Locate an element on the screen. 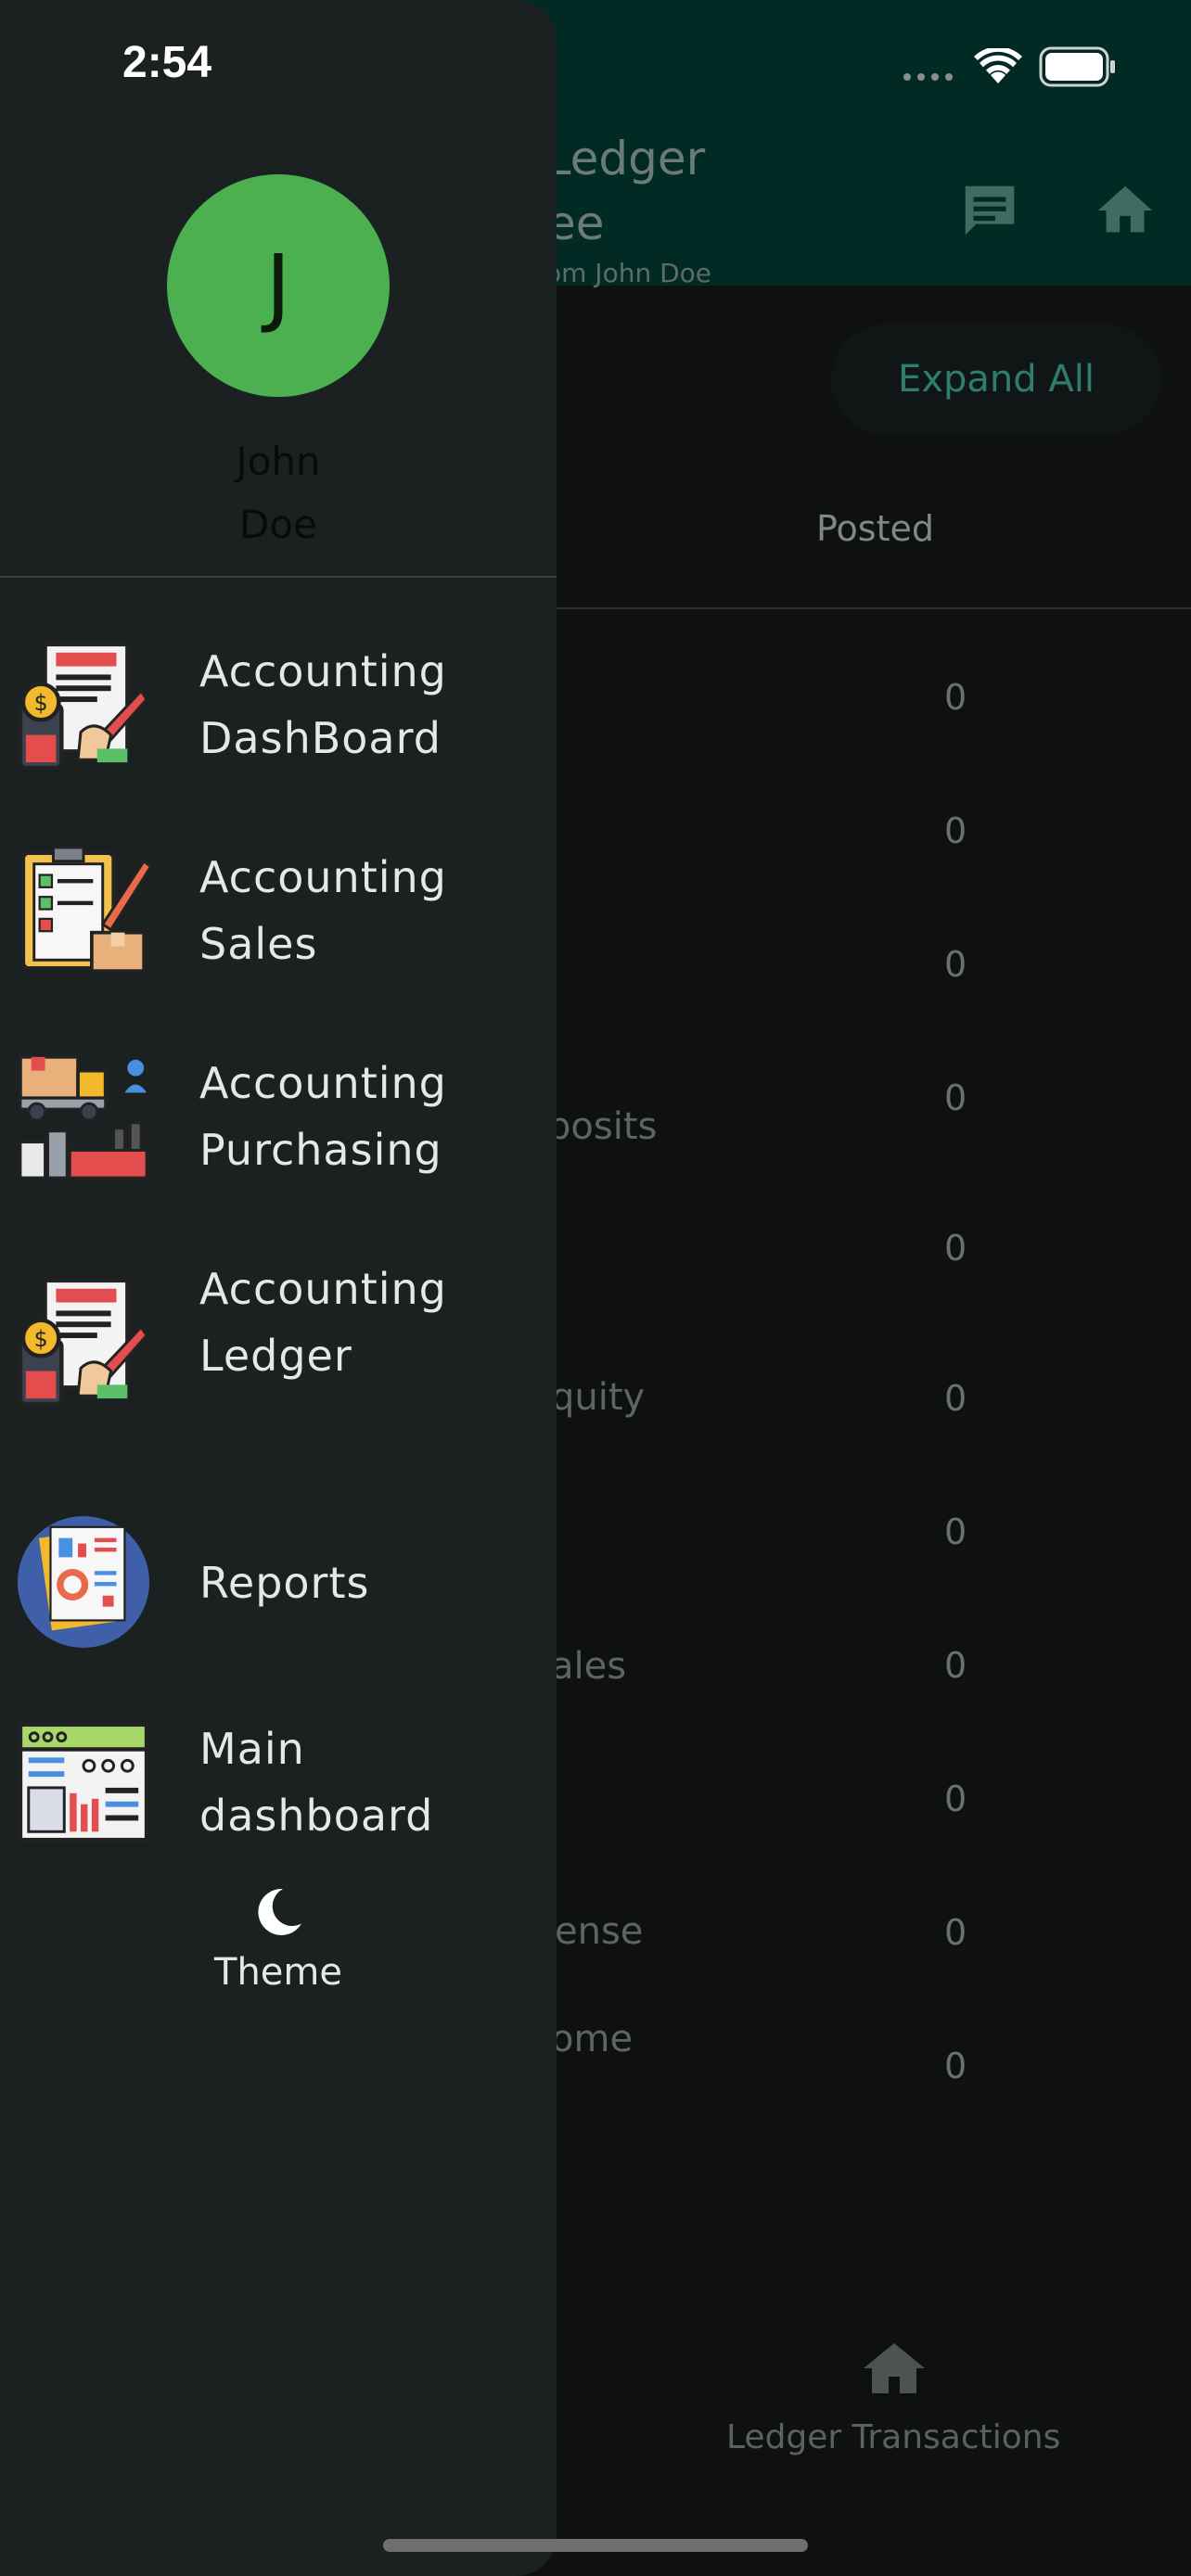 The image size is (1191, 2576). menu-label-line1: Reports is located at coordinates (284, 1583).